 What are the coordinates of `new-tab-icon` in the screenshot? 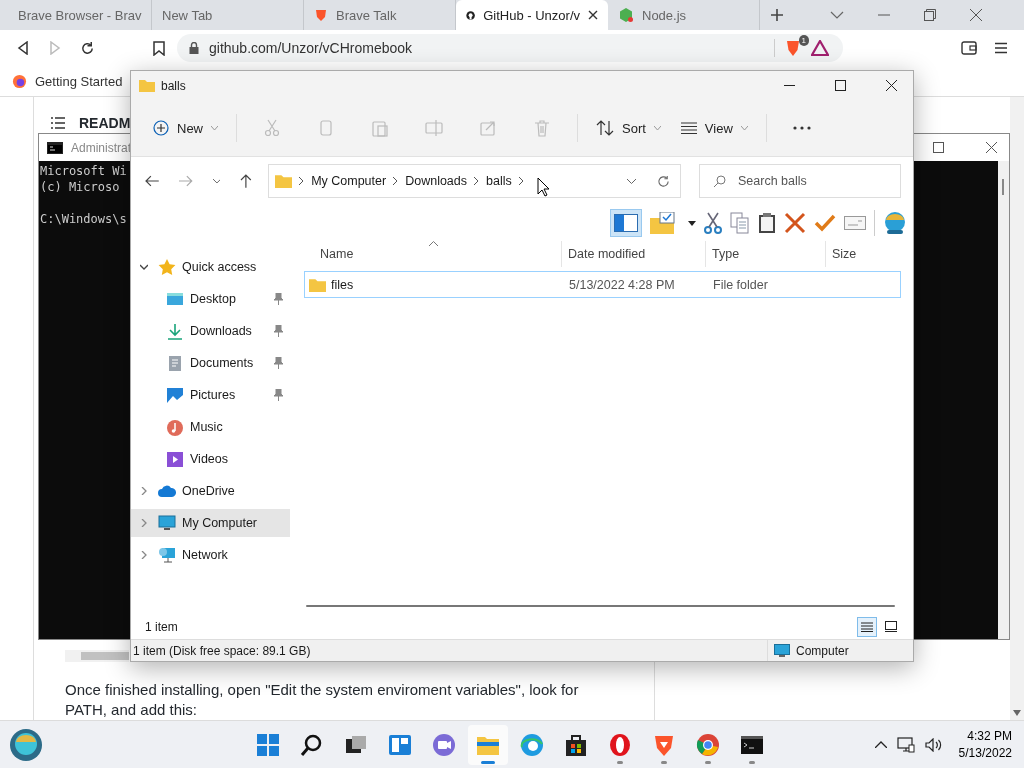 It's located at (777, 15).